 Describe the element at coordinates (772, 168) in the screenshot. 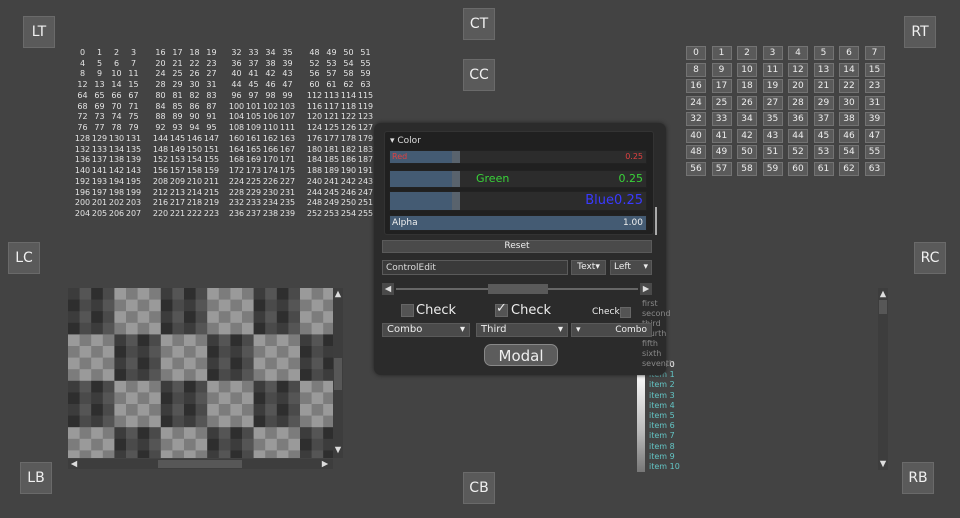

I see `grid-button: 59` at that location.